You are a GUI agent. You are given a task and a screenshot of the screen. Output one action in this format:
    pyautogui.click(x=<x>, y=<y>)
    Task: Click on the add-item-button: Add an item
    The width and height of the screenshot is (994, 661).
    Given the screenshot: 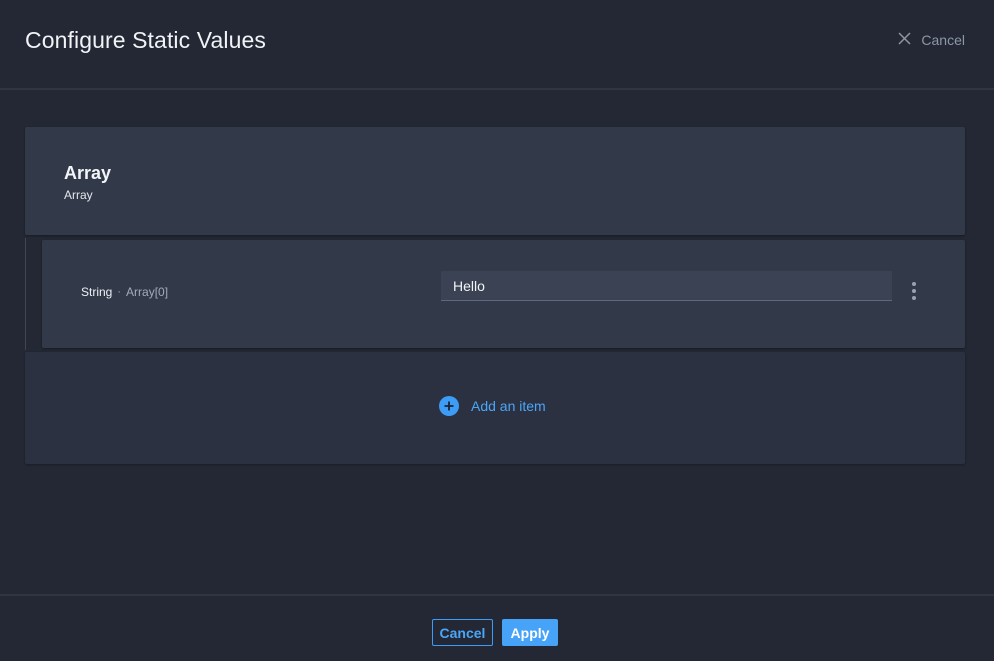 What is the action you would take?
    pyautogui.click(x=492, y=406)
    